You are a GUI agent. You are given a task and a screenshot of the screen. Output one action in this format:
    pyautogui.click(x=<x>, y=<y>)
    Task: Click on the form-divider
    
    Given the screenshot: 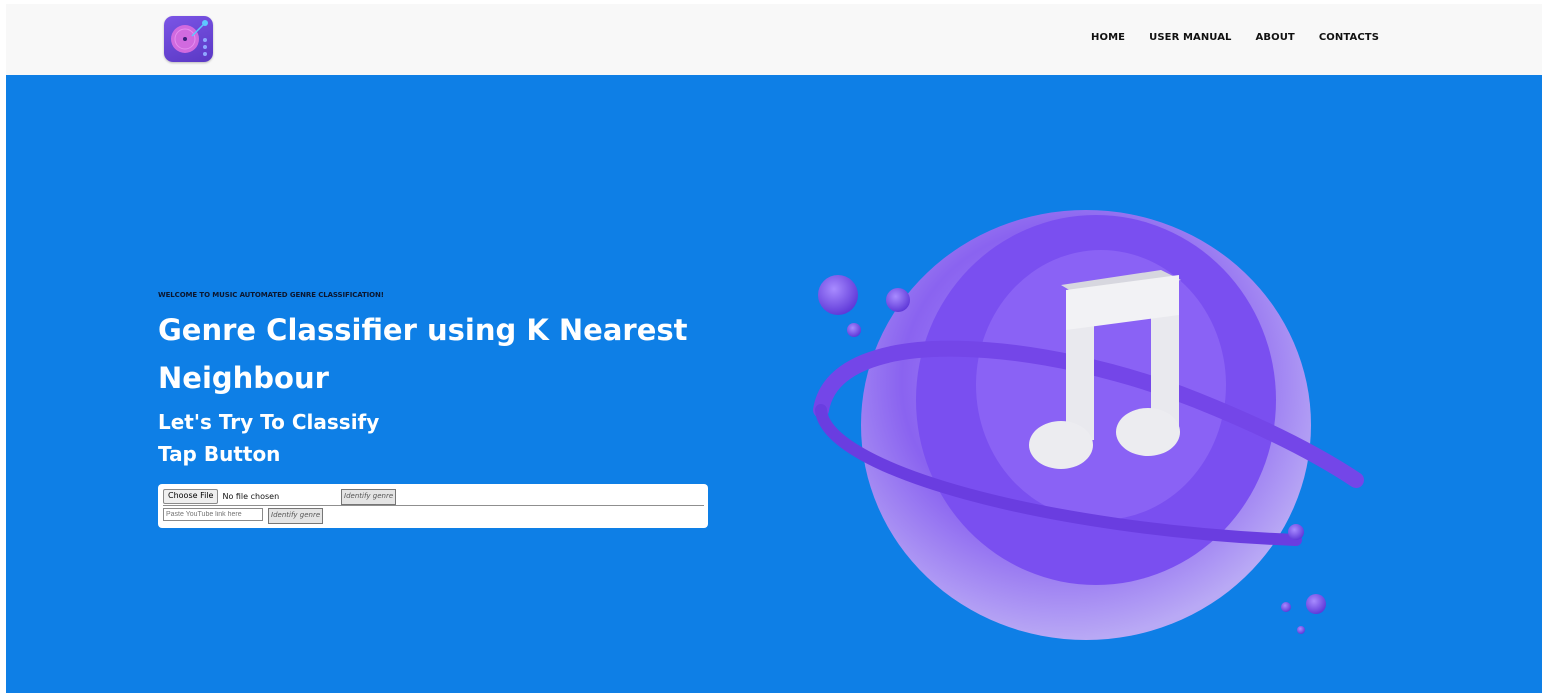 What is the action you would take?
    pyautogui.click(x=433, y=505)
    